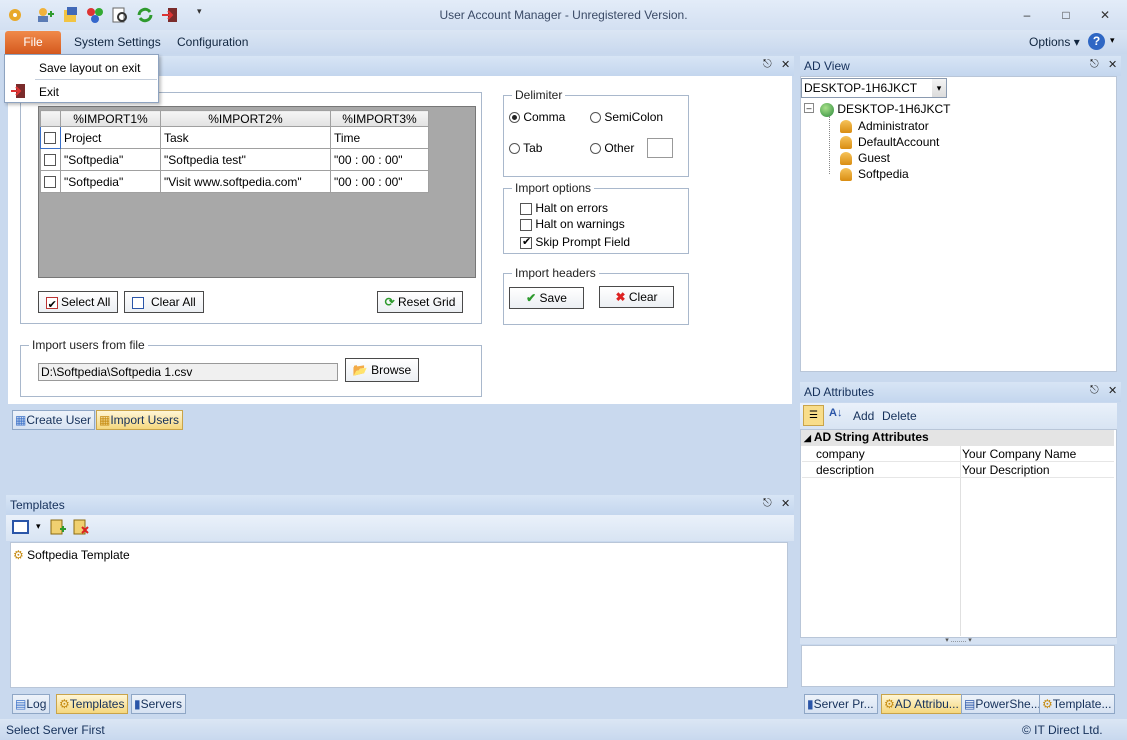  What do you see at coordinates (110, 118) in the screenshot?
I see `grid-header-1: %IMPORT1%` at bounding box center [110, 118].